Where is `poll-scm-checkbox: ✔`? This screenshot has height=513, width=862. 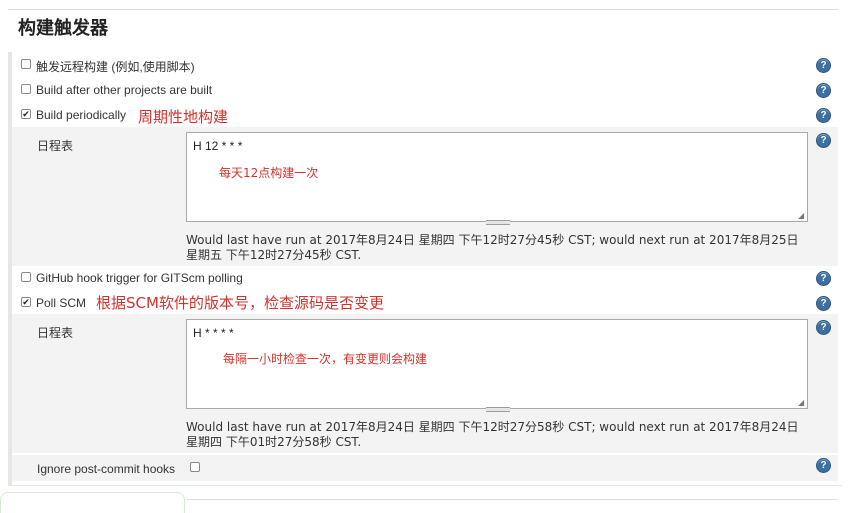 poll-scm-checkbox: ✔ is located at coordinates (26, 302).